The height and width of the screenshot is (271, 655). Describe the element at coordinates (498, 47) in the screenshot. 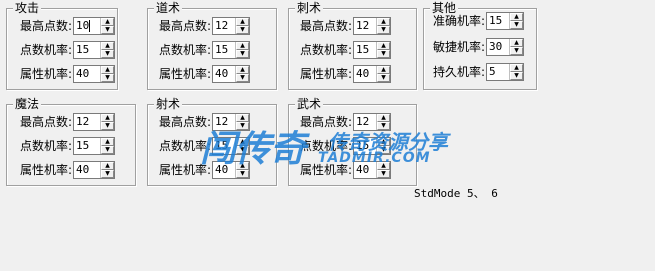

I see `spinner-value: 30` at that location.